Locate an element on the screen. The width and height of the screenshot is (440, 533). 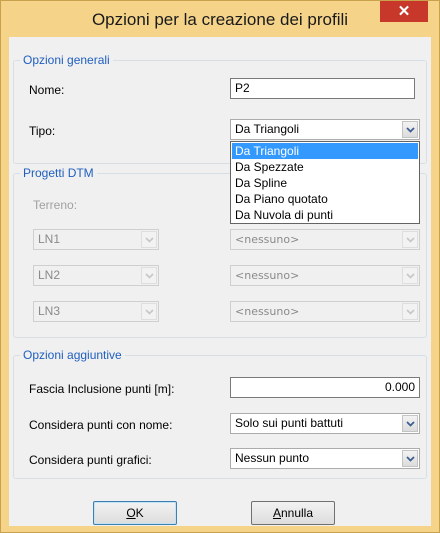
close-button: ✕ is located at coordinates (404, 11).